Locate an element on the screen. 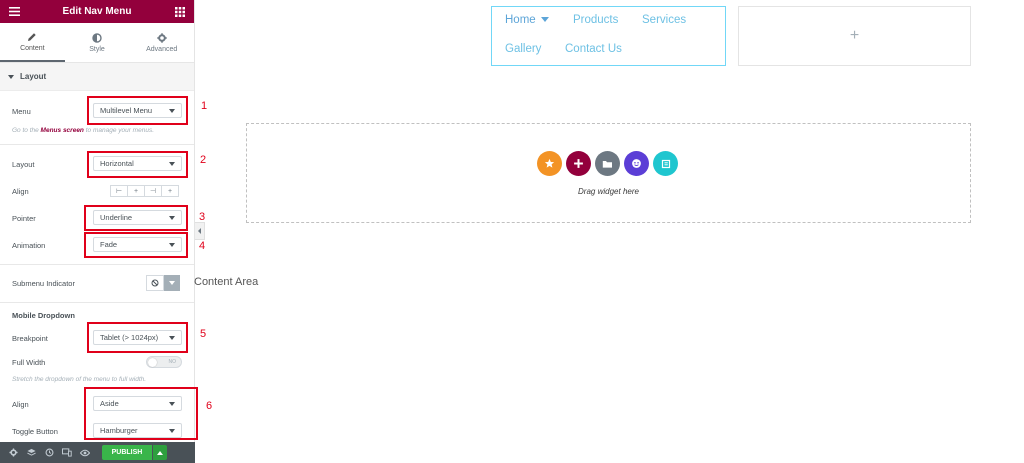 This screenshot has height=463, width=1024. hamburger-menu-icon is located at coordinates (14, 12).